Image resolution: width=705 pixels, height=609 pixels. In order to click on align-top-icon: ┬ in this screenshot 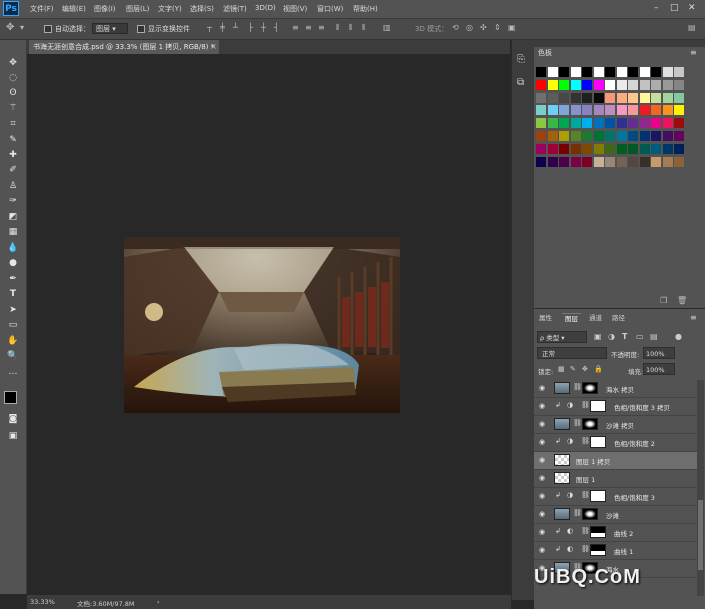, I will do `click(209, 27)`.